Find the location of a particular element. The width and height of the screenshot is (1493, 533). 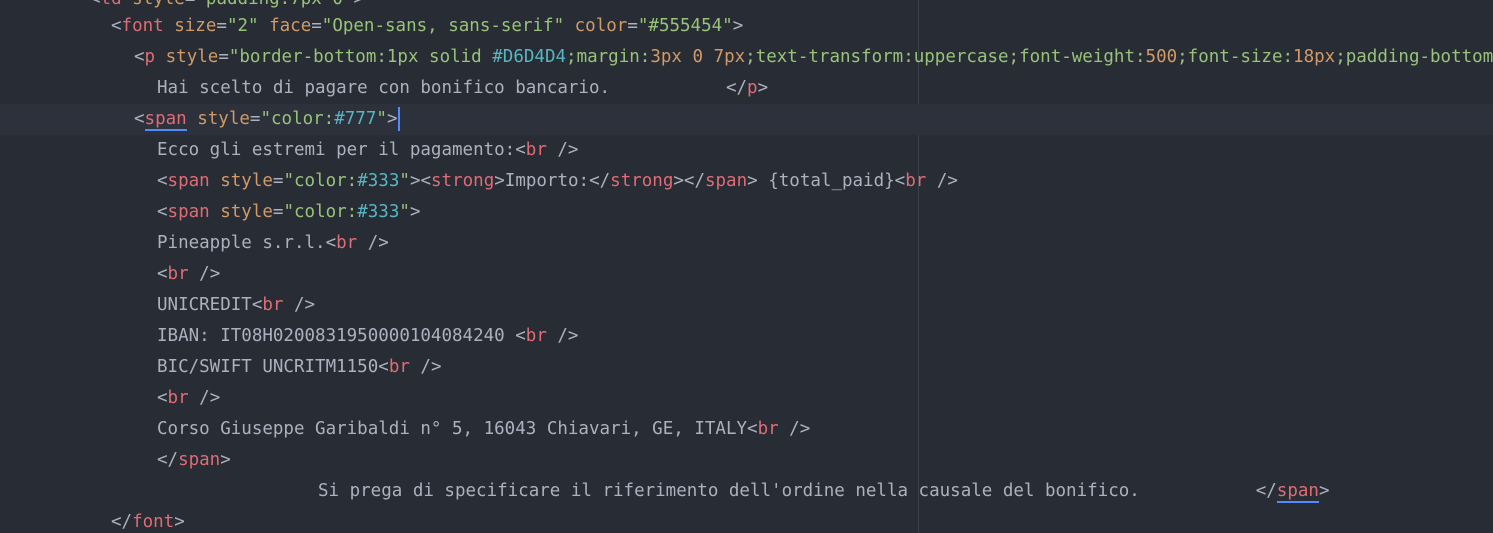

code-token: ;text-transform:uppercase;font-weight: is located at coordinates (945, 57).